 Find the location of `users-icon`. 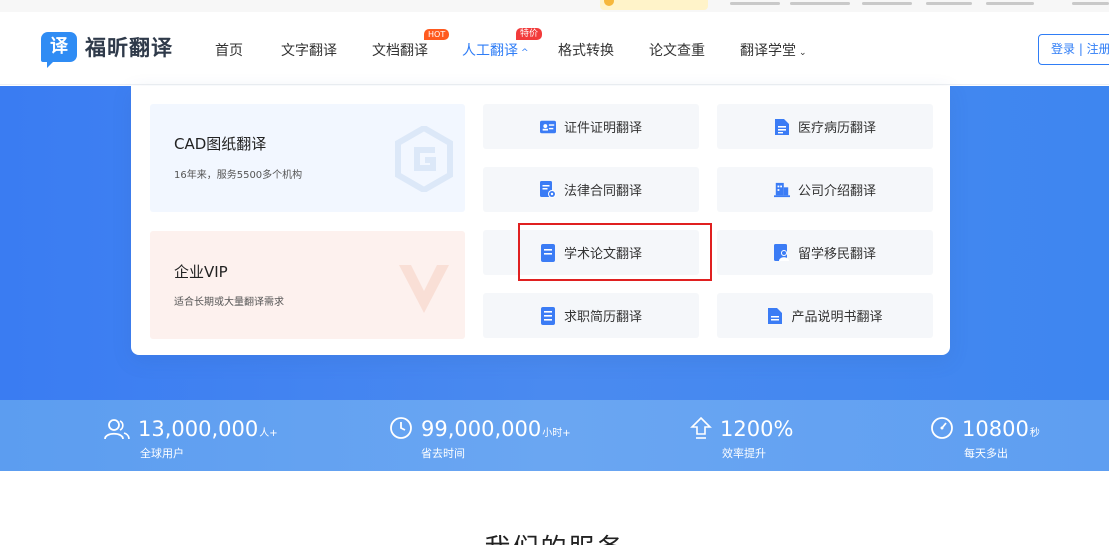

users-icon is located at coordinates (117, 429).